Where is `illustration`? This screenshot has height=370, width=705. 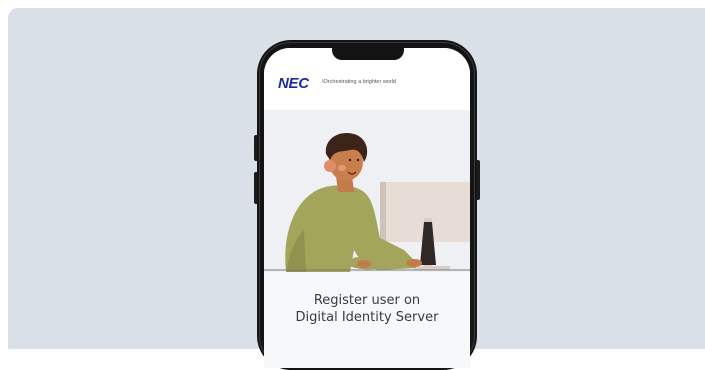 illustration is located at coordinates (367, 191).